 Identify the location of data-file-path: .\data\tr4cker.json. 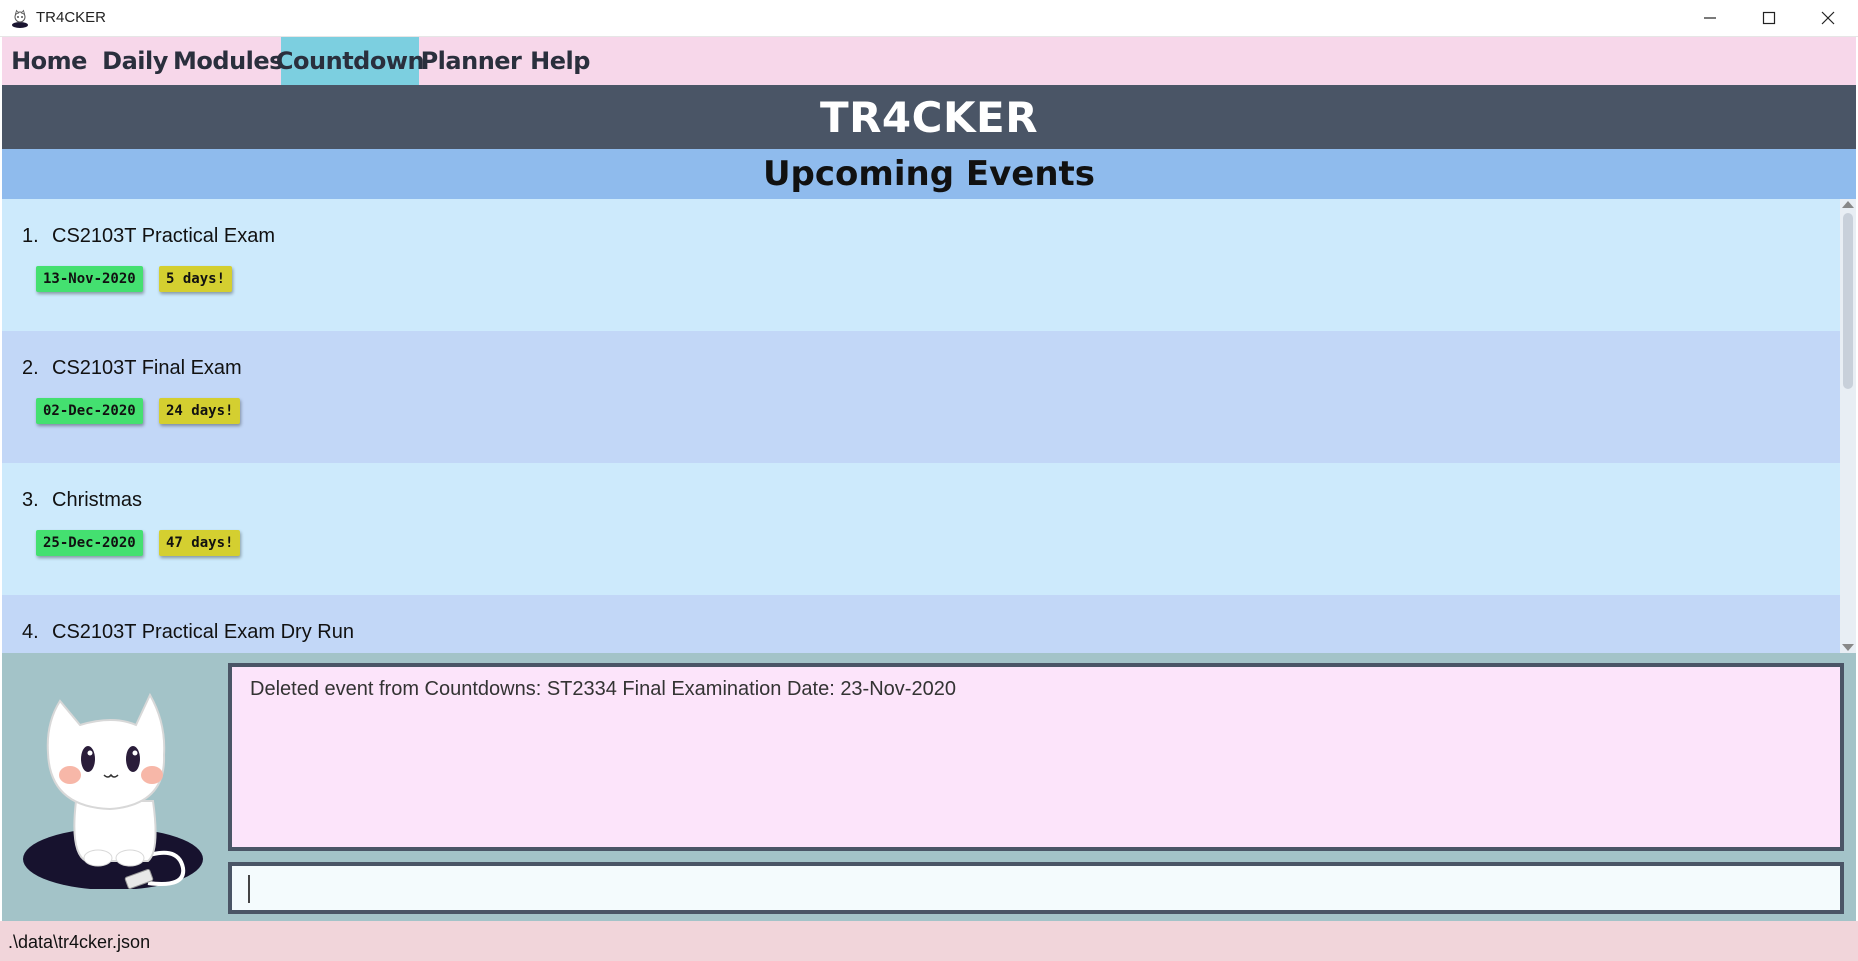
(79, 942).